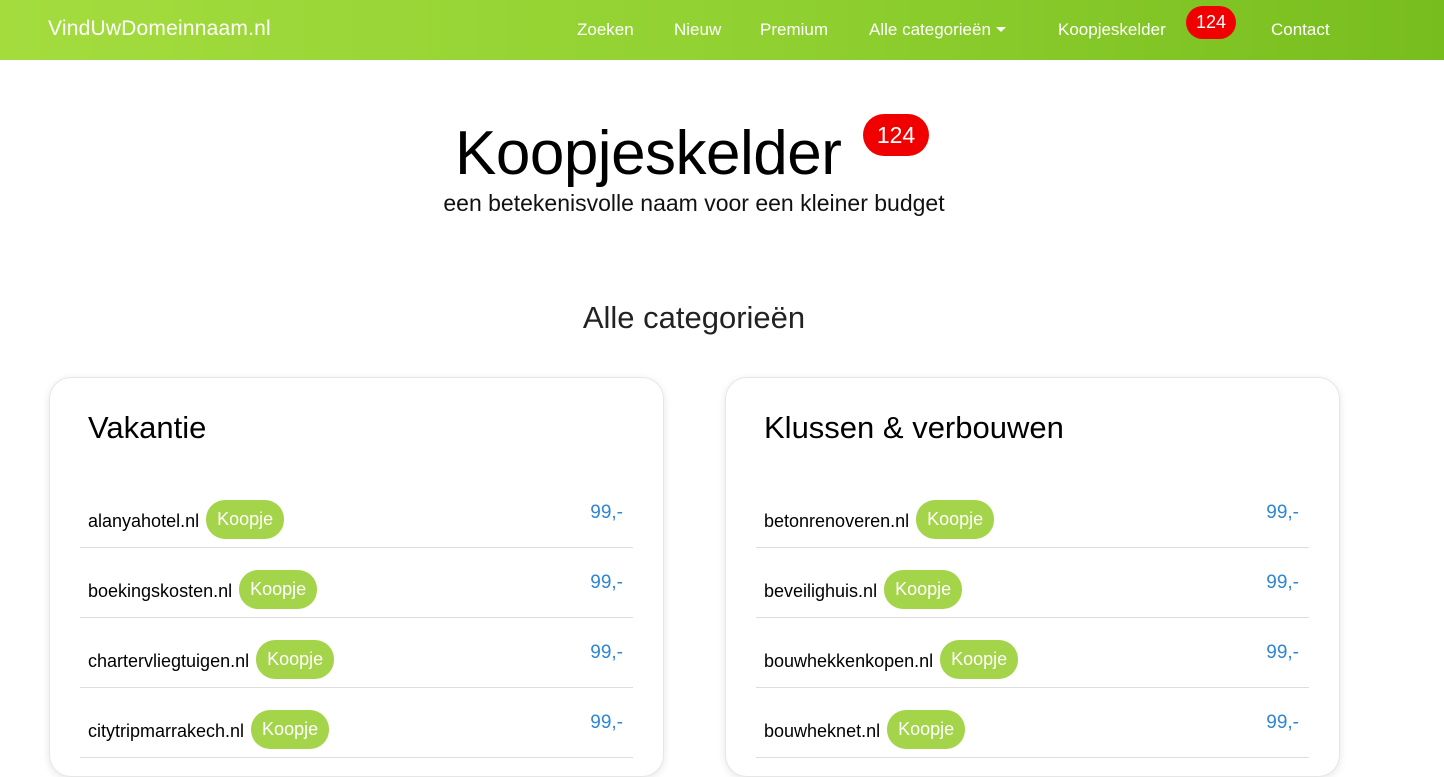  Describe the element at coordinates (605, 30) in the screenshot. I see `nav-link-zoeken: Zoeken` at that location.